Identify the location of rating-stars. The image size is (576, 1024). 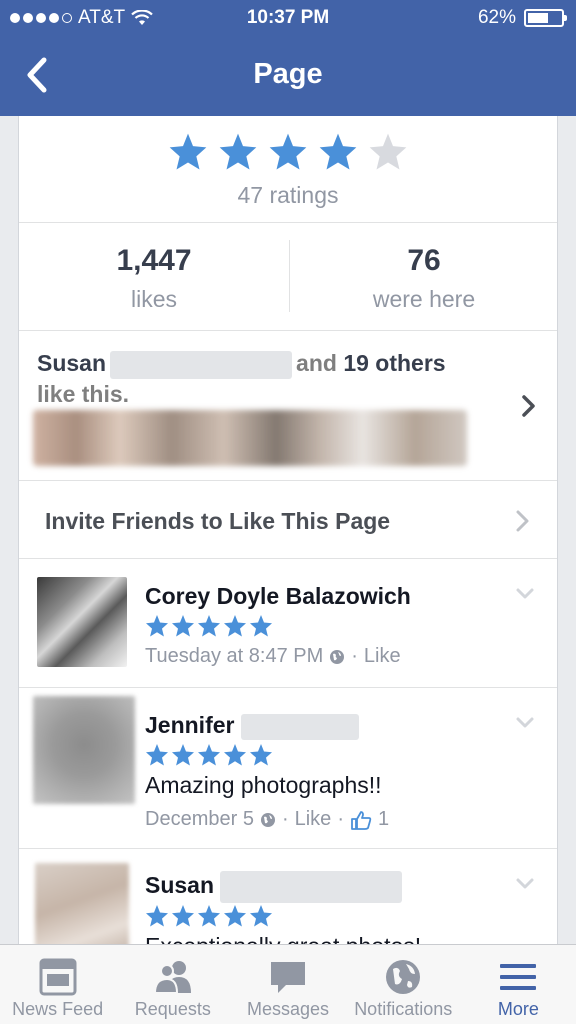
(288, 154).